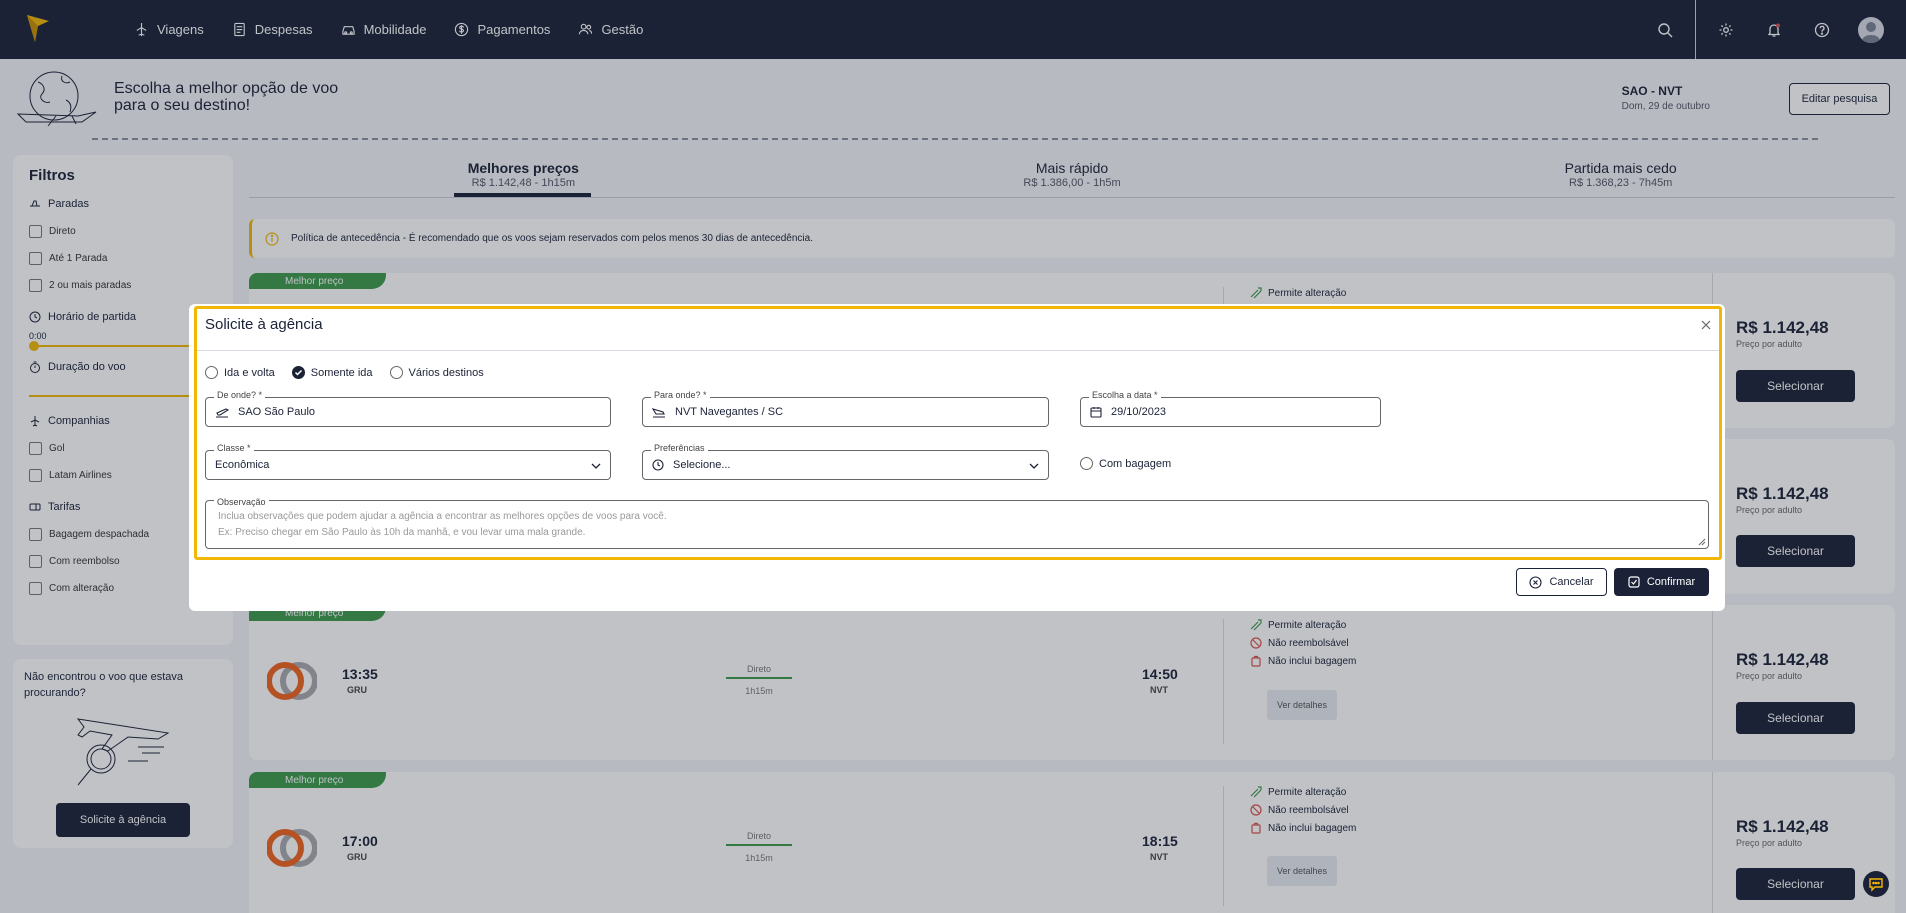 The width and height of the screenshot is (1906, 913). Describe the element at coordinates (1571, 582) in the screenshot. I see `button-label: Cancelar` at that location.